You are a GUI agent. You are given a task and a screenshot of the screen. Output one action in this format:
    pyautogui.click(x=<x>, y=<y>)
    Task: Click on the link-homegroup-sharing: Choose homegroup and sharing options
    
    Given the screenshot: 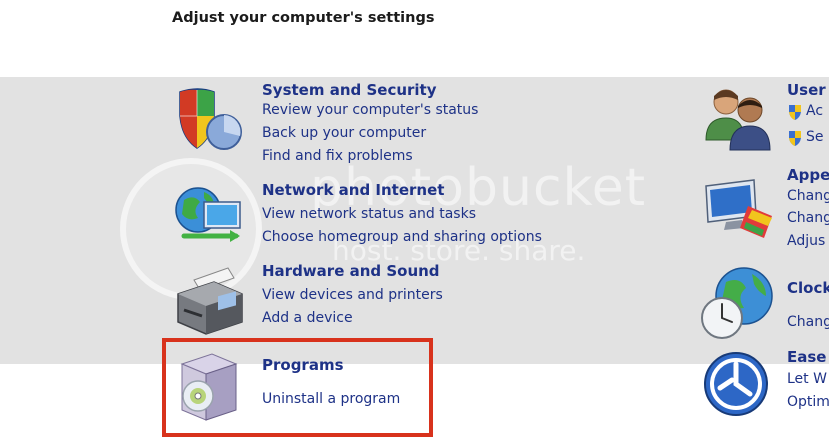 What is the action you would take?
    pyautogui.click(x=402, y=237)
    